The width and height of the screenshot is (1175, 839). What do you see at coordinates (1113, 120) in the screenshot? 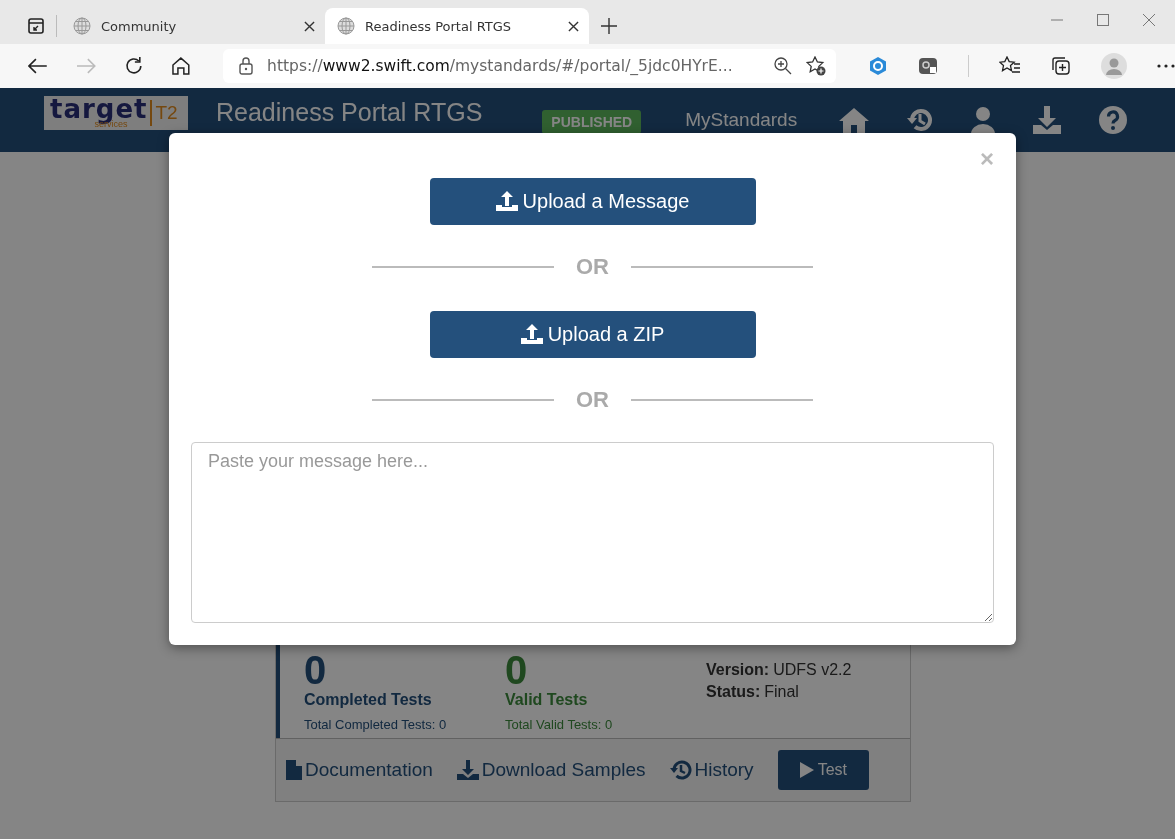
I see `help-icon` at bounding box center [1113, 120].